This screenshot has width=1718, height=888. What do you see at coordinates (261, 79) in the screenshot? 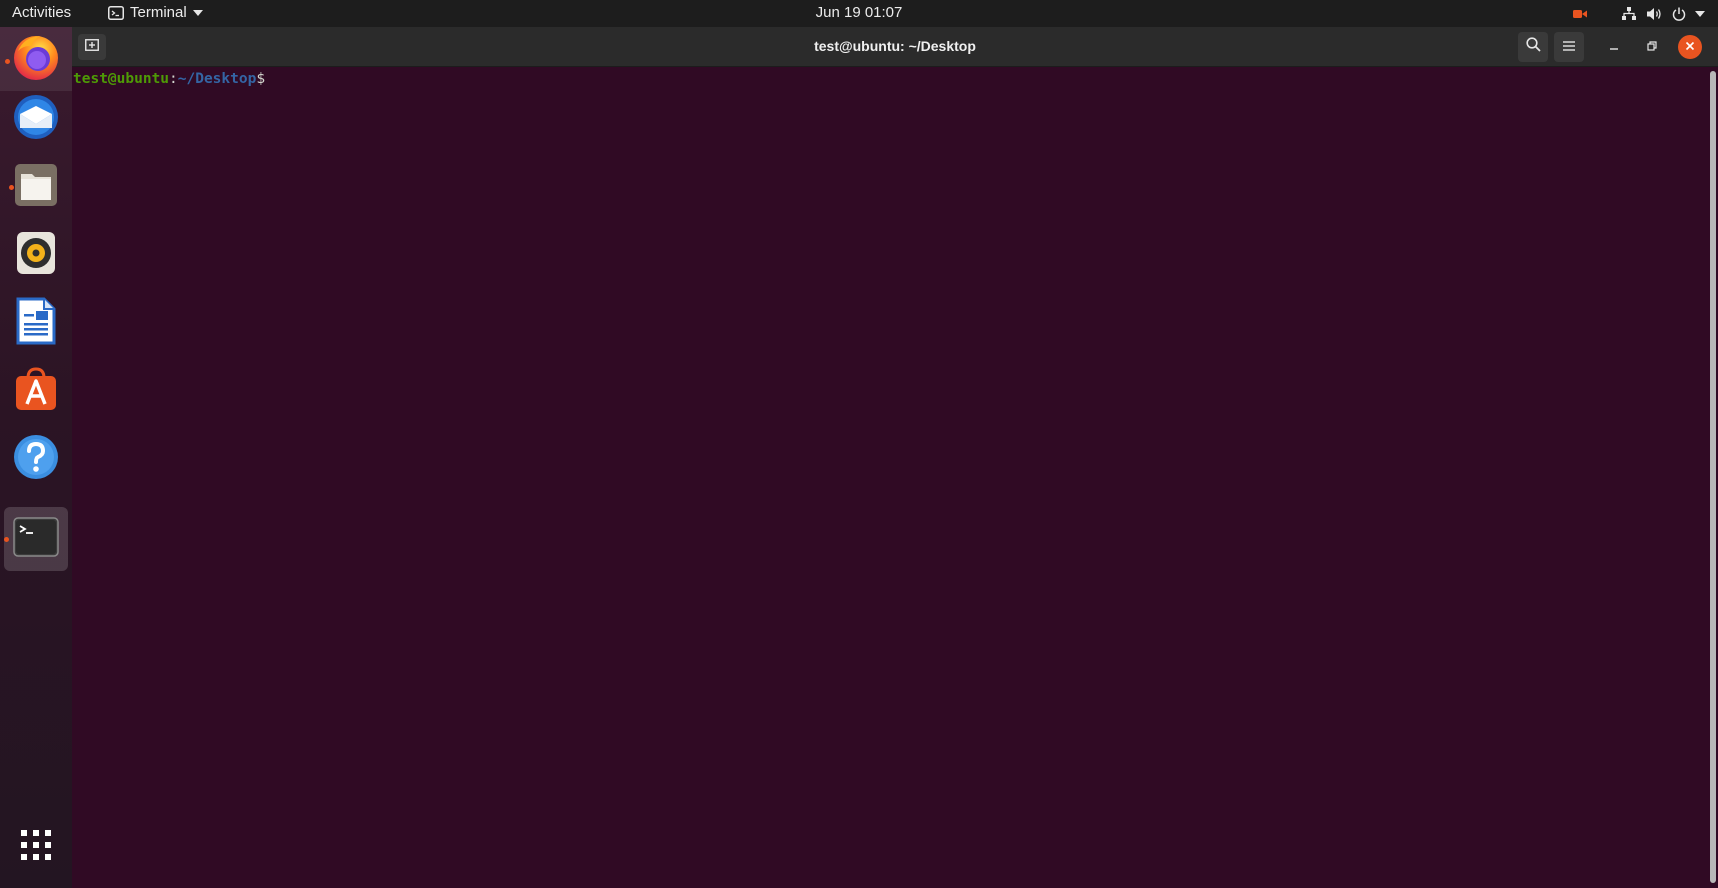
I see `prompt-sign: $` at bounding box center [261, 79].